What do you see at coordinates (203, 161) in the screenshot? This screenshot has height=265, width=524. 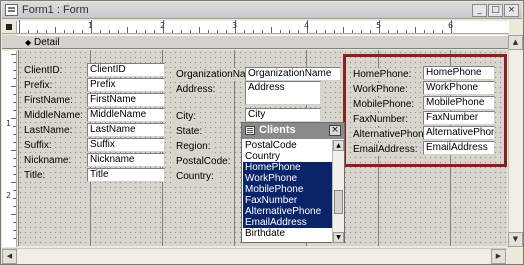 I see `label-postalcode: PostalCode:` at bounding box center [203, 161].